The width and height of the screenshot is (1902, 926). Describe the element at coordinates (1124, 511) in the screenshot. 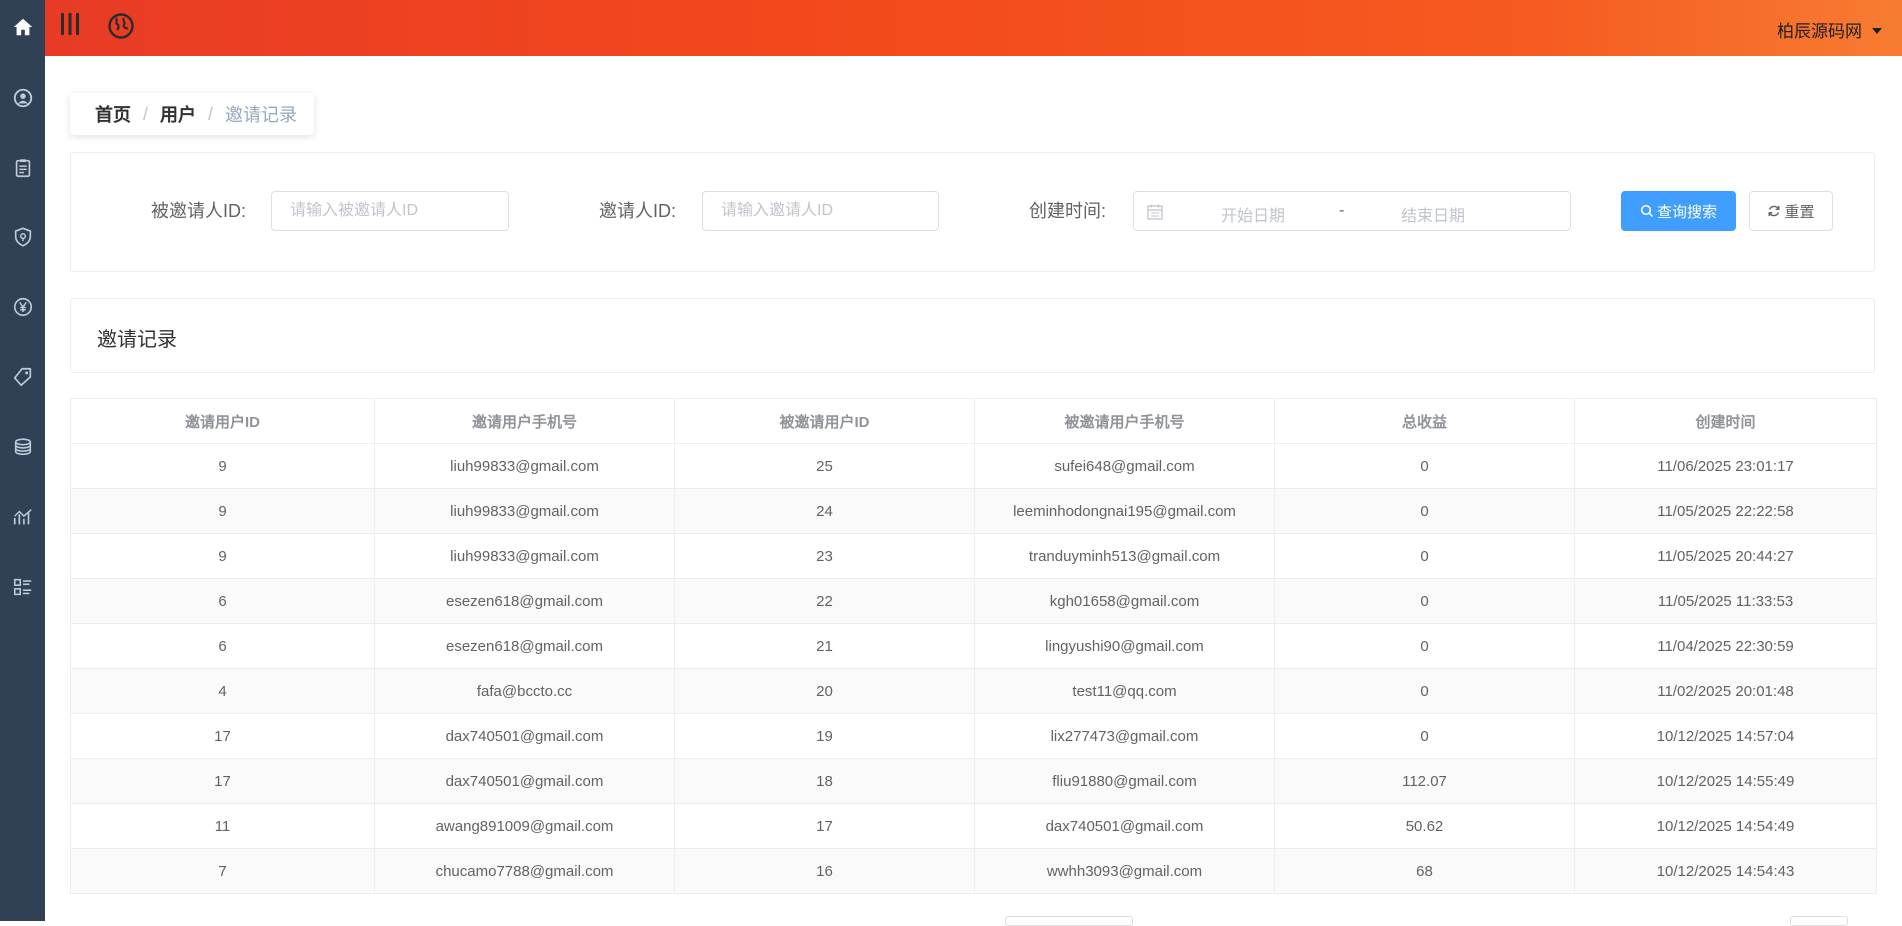

I see `table-cell: leeminhodongnai195@gmail.com` at that location.